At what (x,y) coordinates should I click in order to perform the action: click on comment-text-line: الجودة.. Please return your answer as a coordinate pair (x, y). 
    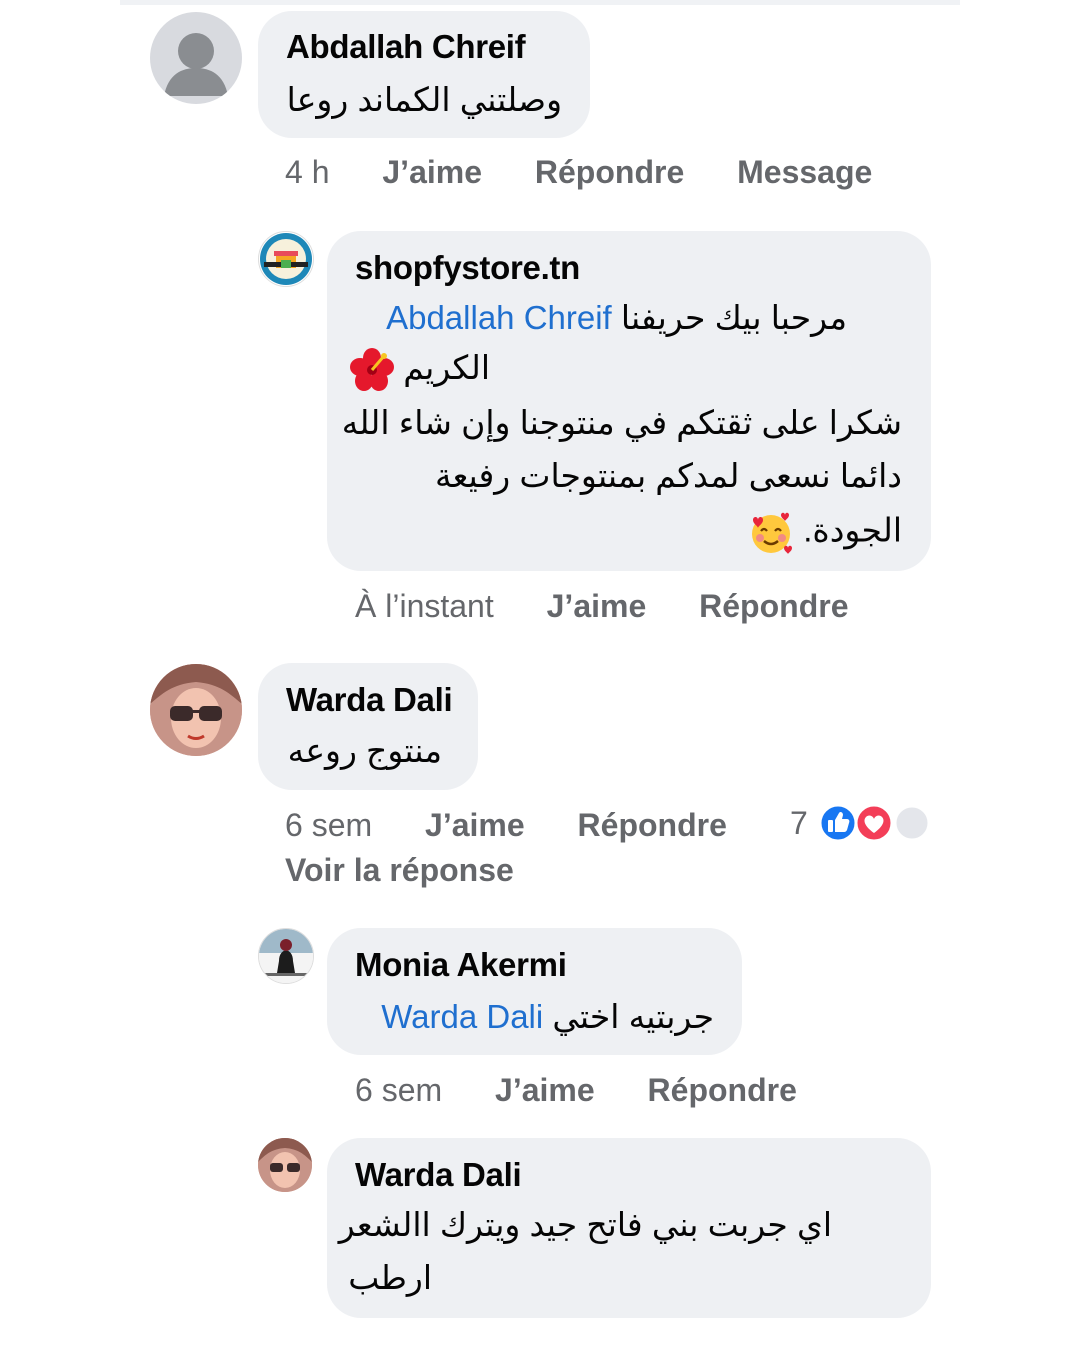
    Looking at the image, I should click on (825, 533).